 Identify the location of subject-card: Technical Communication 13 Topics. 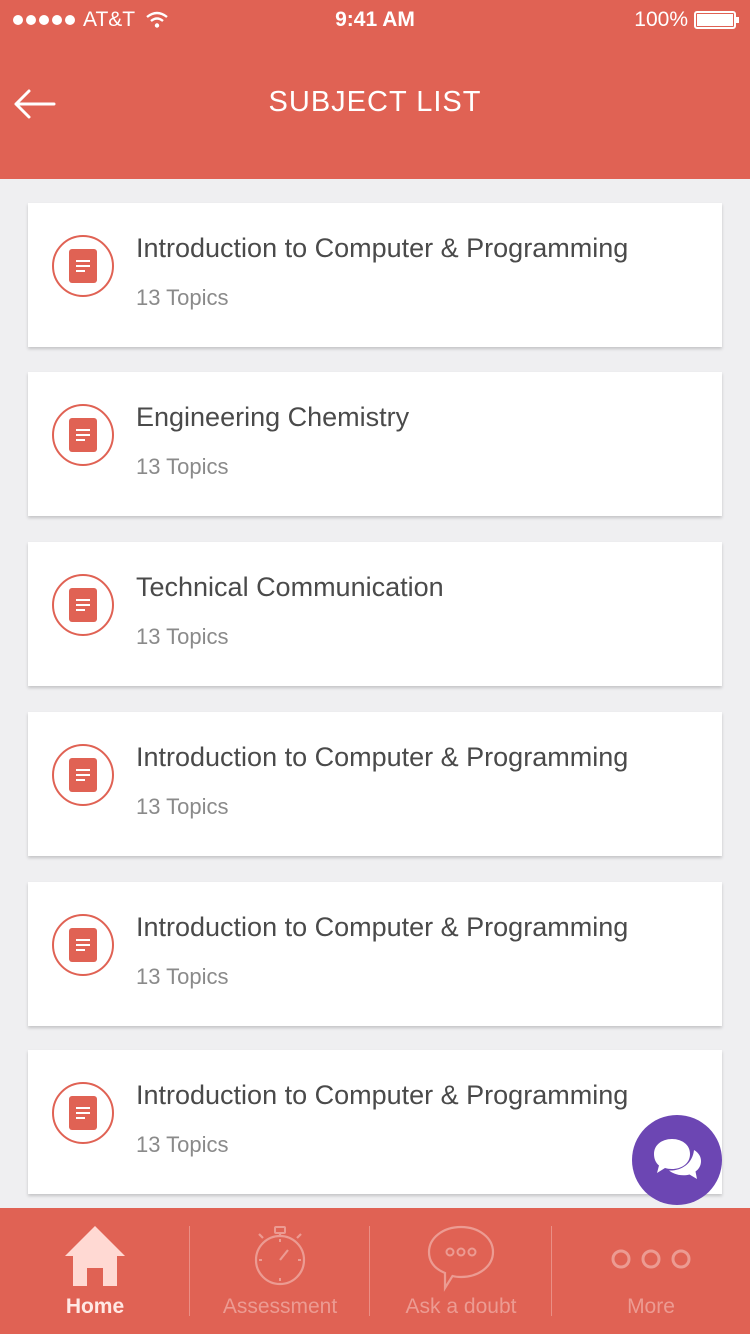
(375, 614).